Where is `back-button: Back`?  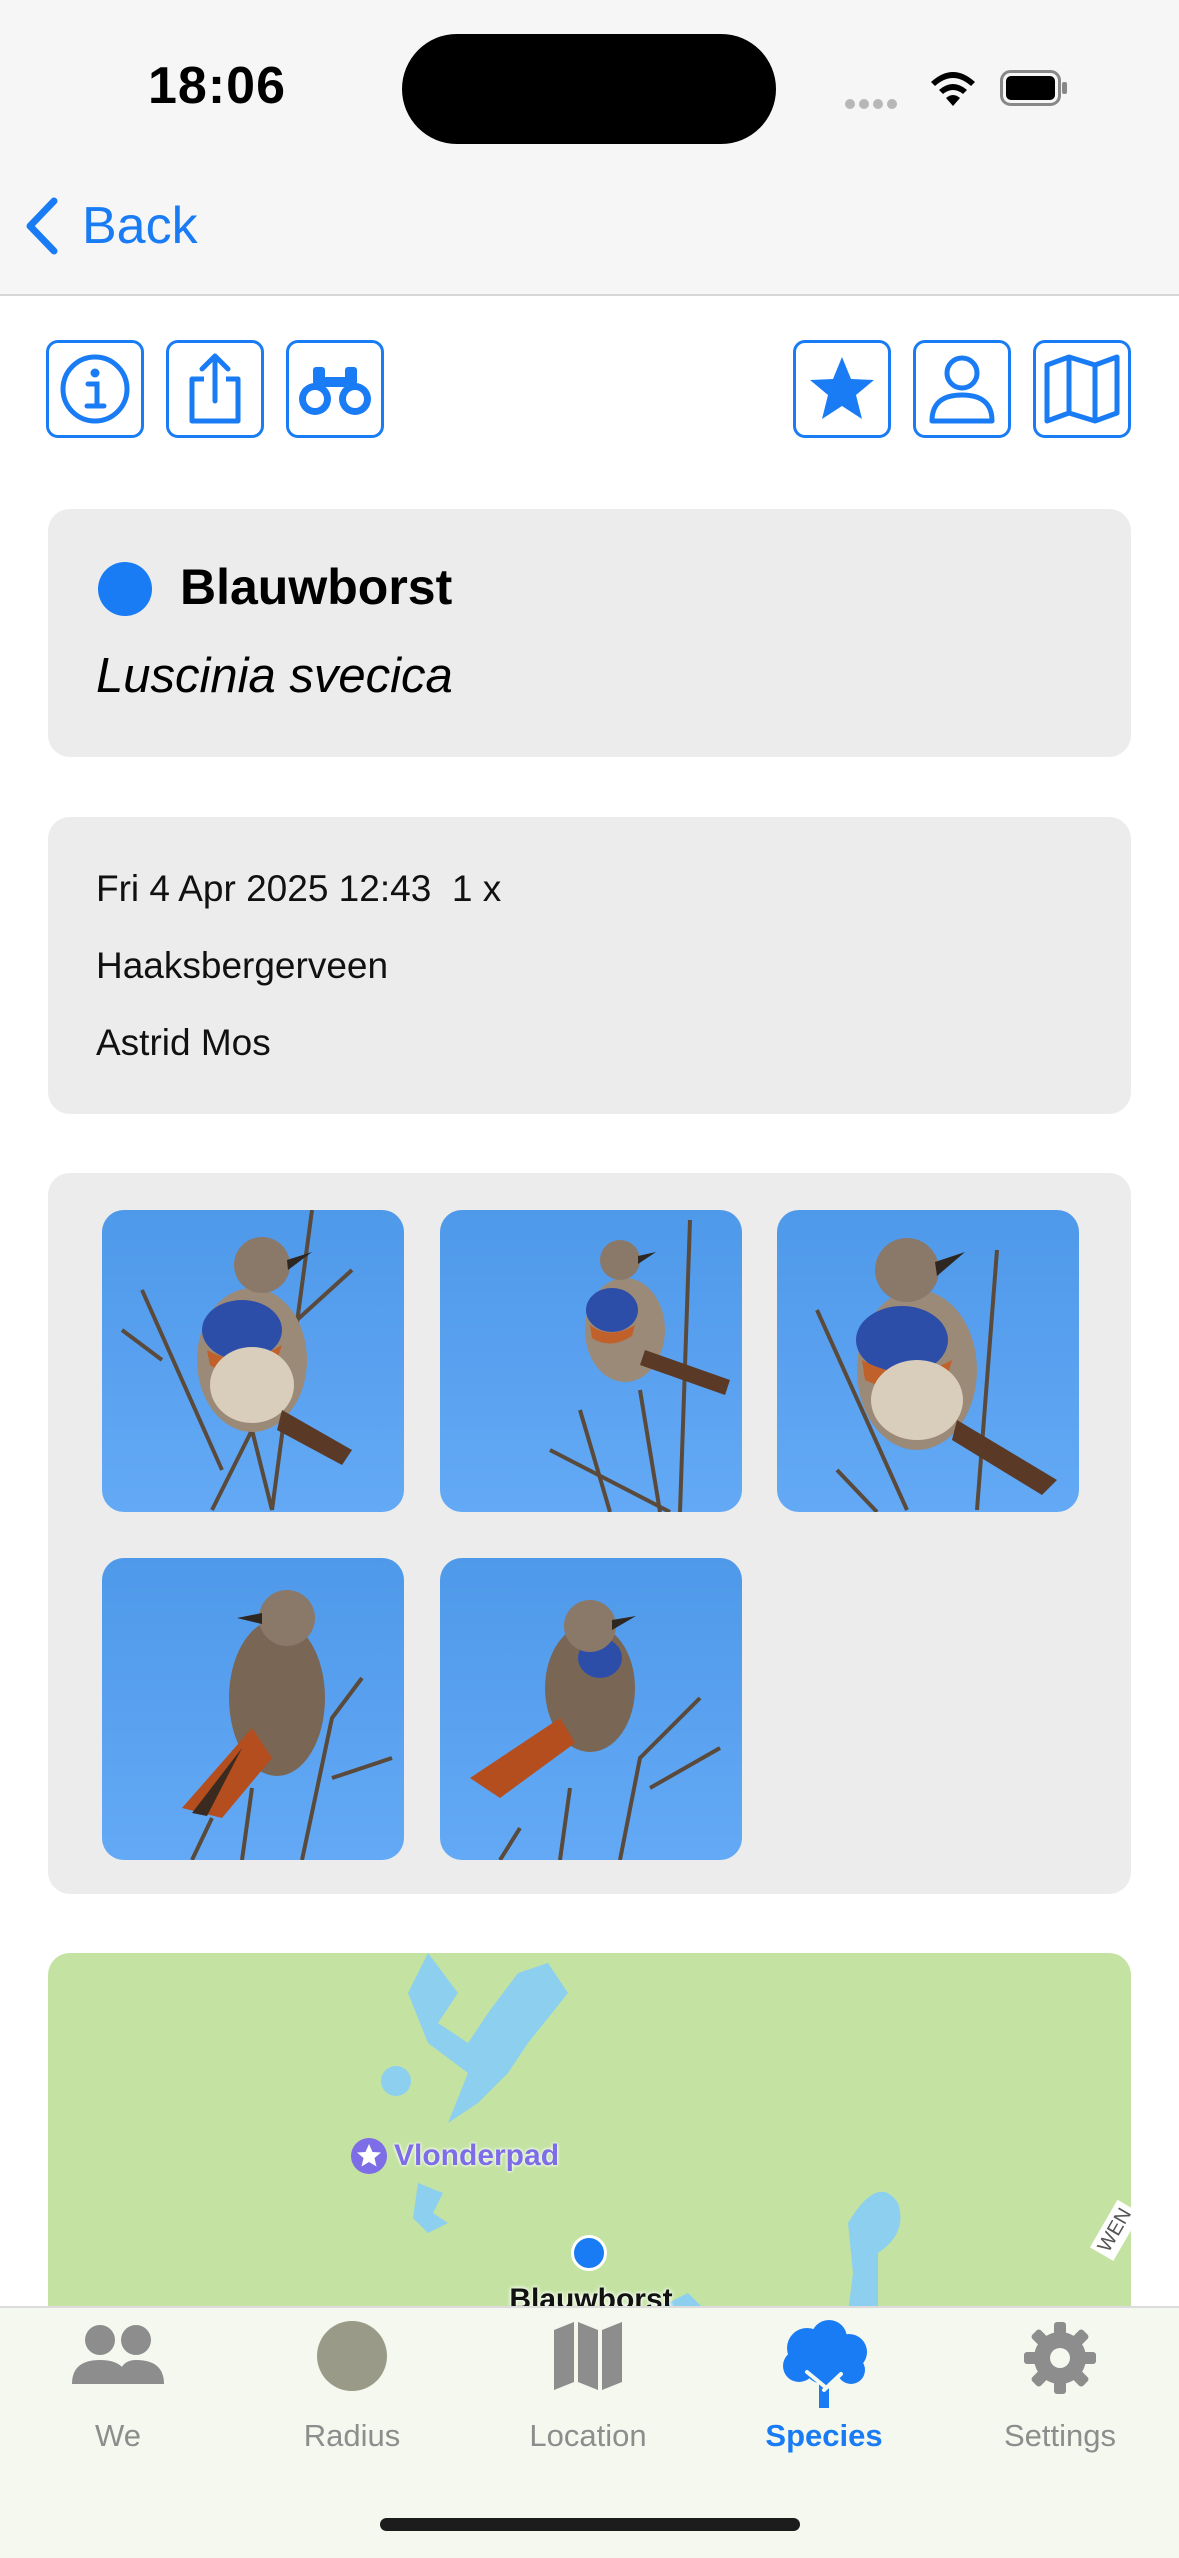
back-button: Back is located at coordinates (111, 226).